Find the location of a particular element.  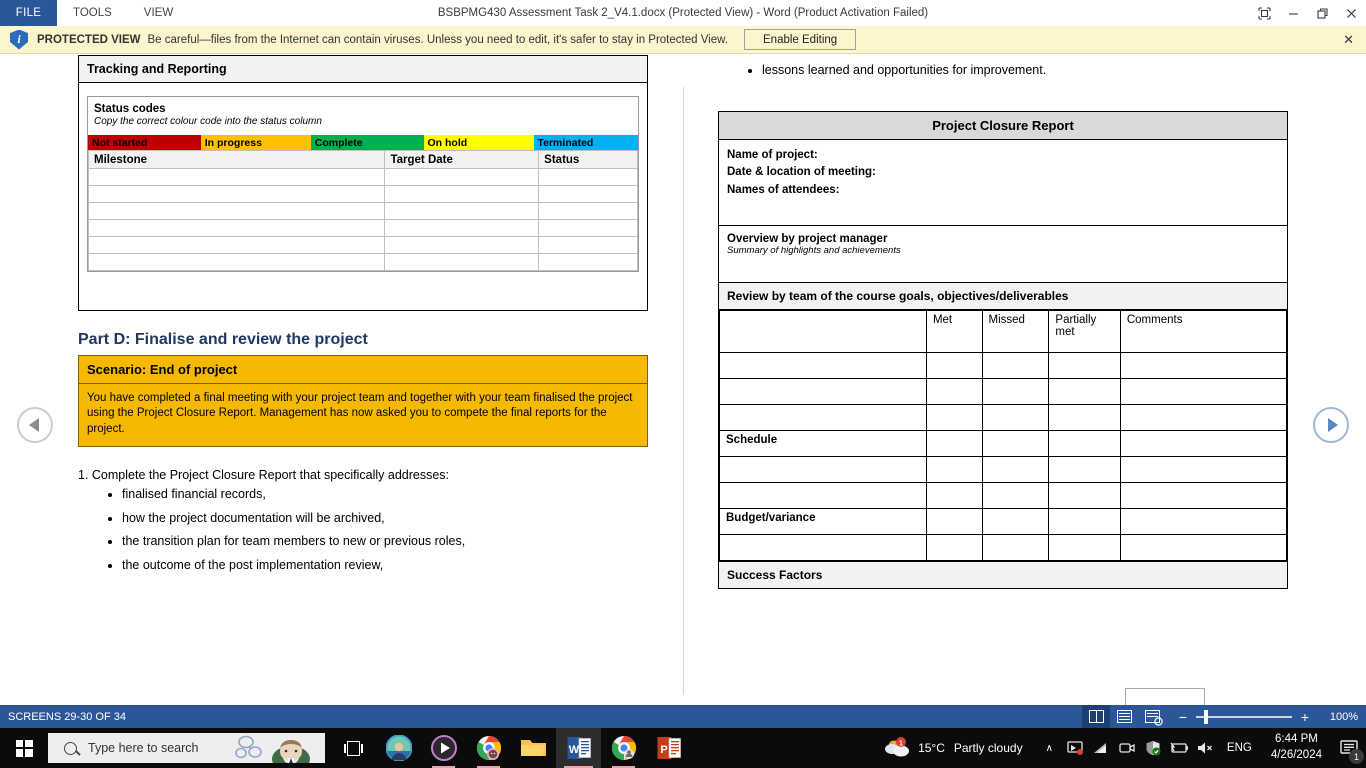

restore-icon is located at coordinates (1322, 13).